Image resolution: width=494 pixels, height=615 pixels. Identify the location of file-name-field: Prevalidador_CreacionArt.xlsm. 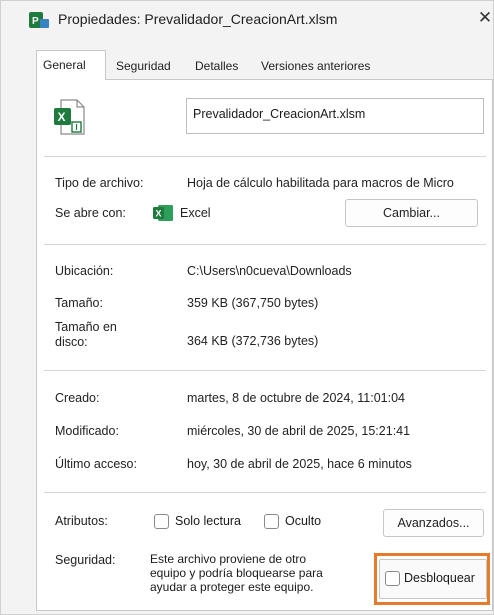
(335, 116).